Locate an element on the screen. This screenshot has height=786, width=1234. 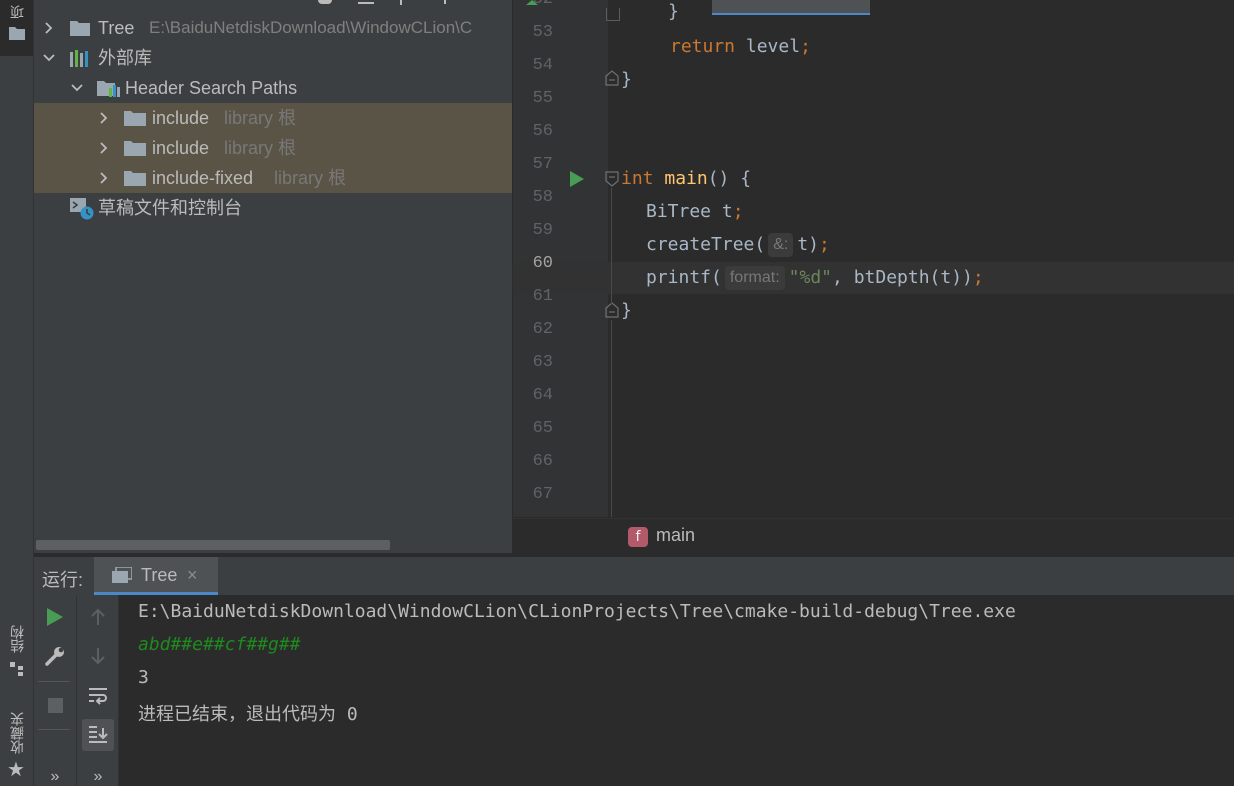
breadcrumb-label: main is located at coordinates (676, 535).